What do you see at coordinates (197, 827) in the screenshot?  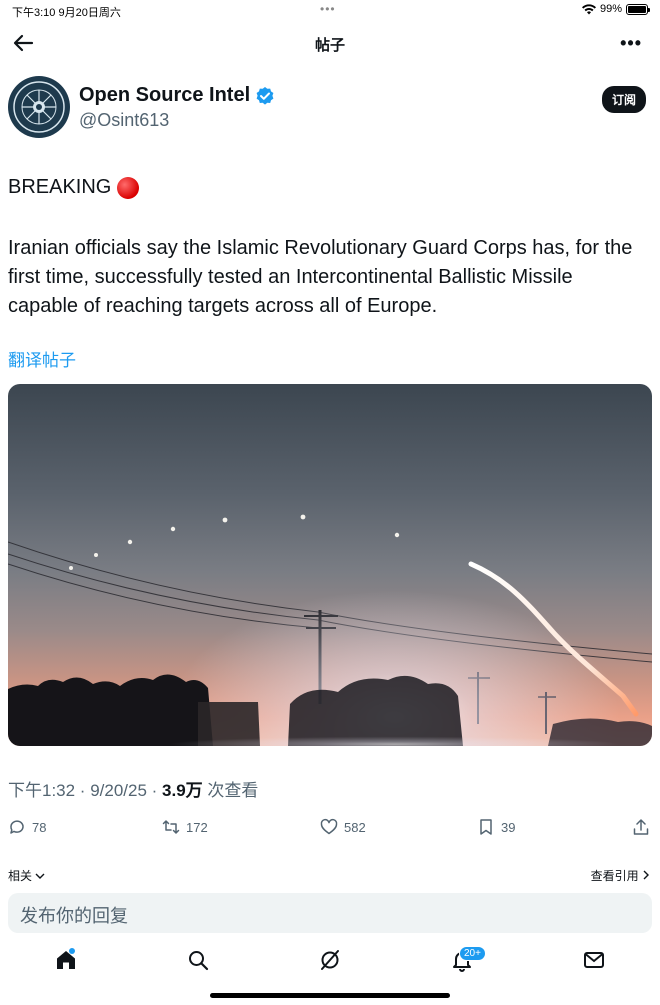 I see `repost-count: 172` at bounding box center [197, 827].